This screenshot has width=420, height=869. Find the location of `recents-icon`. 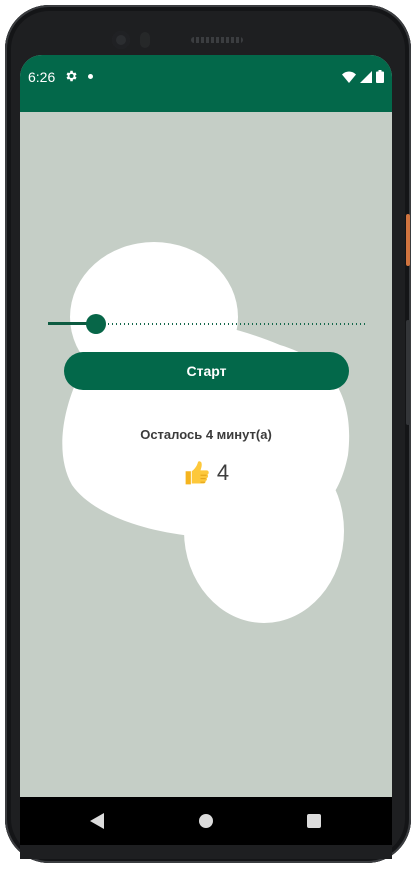

recents-icon is located at coordinates (314, 821).